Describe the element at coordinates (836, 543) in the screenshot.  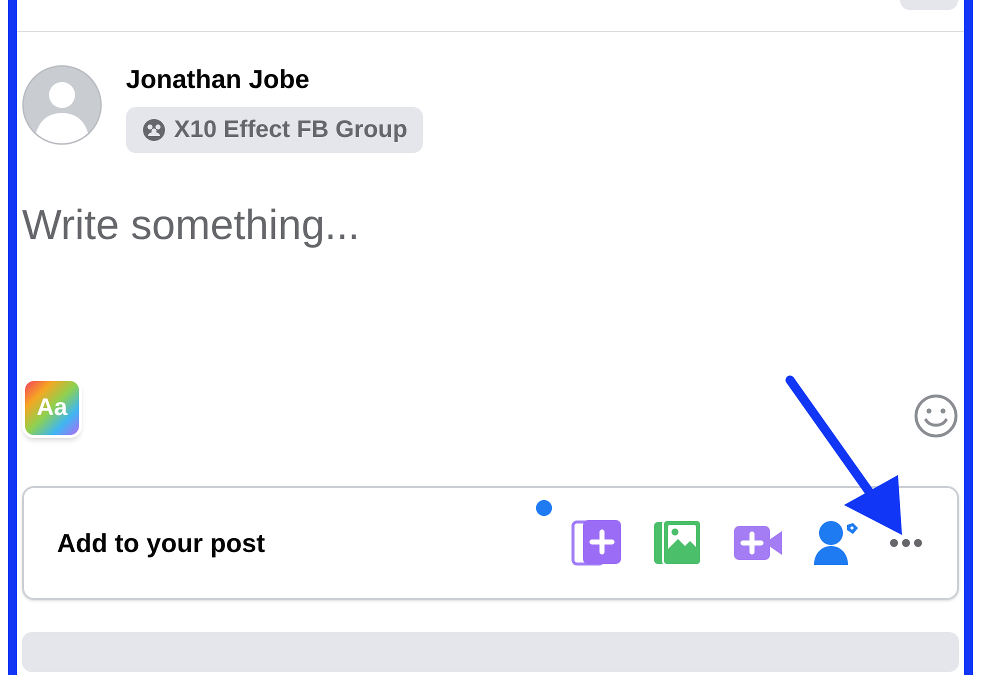
I see `person-tag-icon` at that location.